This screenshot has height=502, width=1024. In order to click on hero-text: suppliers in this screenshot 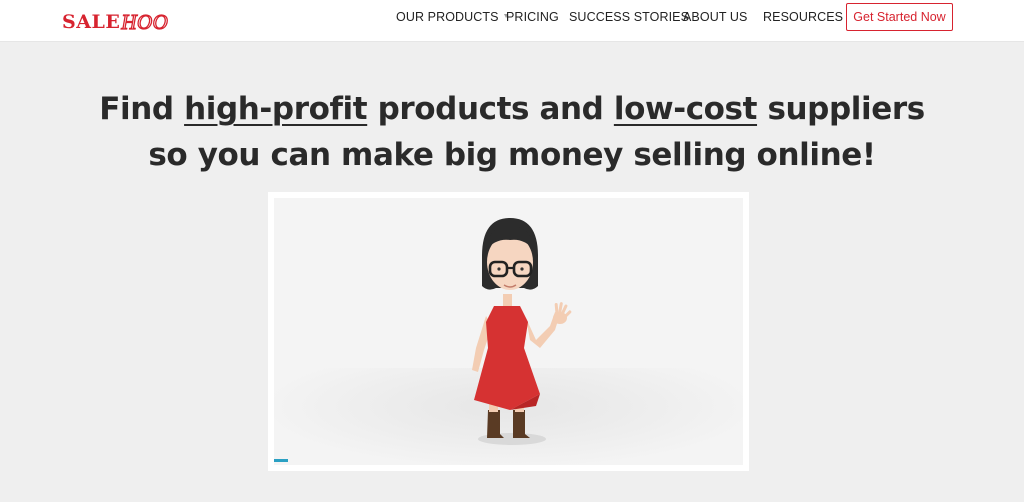, I will do `click(841, 109)`.